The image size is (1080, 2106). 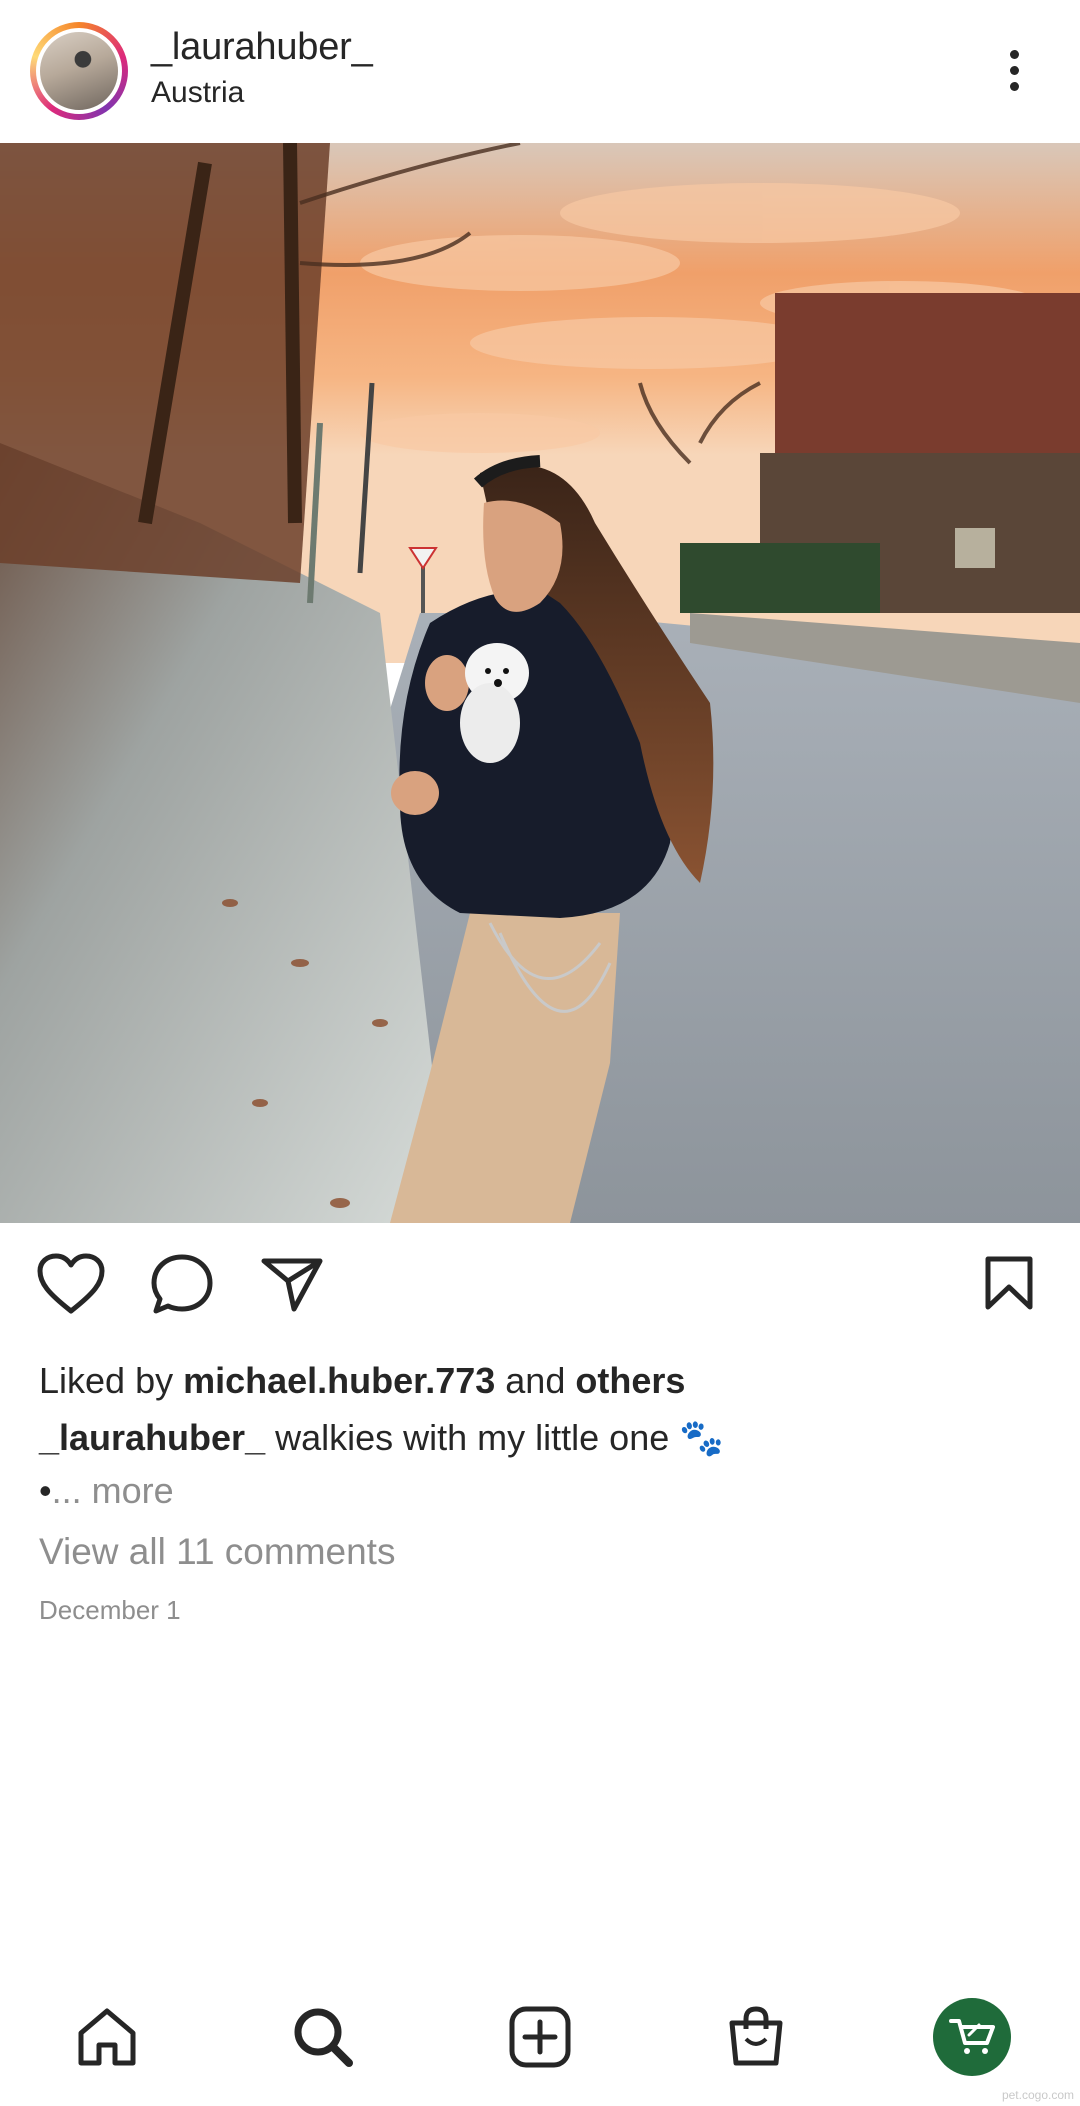 I want to click on paw-prints-emoji: 🐾, so click(x=702, y=1437).